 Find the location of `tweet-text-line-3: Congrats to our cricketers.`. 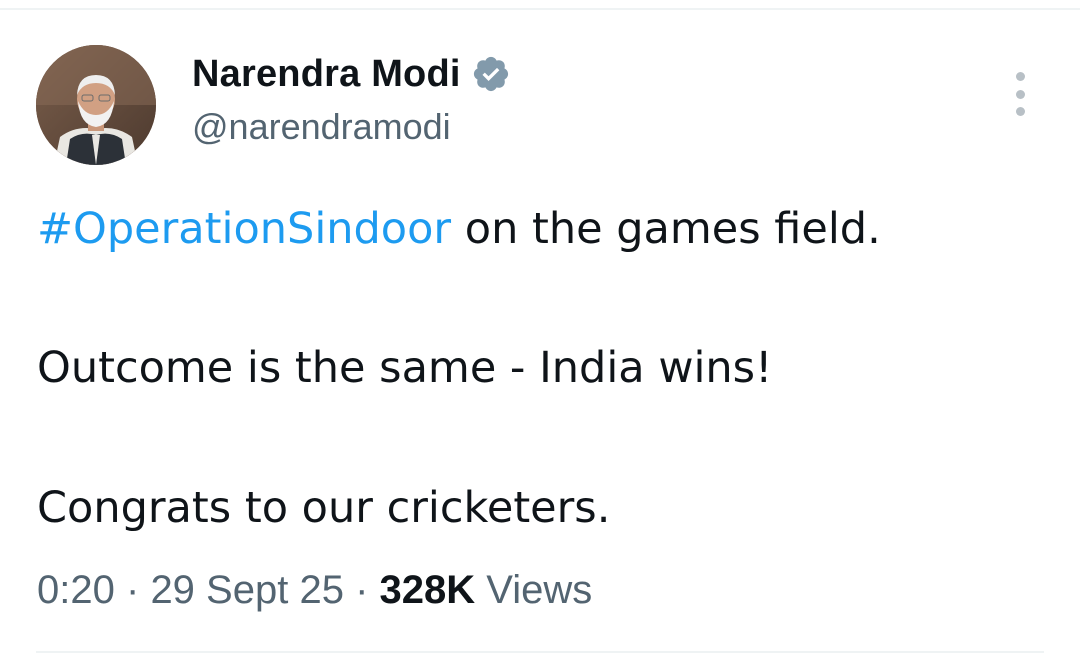

tweet-text-line-3: Congrats to our cricketers. is located at coordinates (324, 508).